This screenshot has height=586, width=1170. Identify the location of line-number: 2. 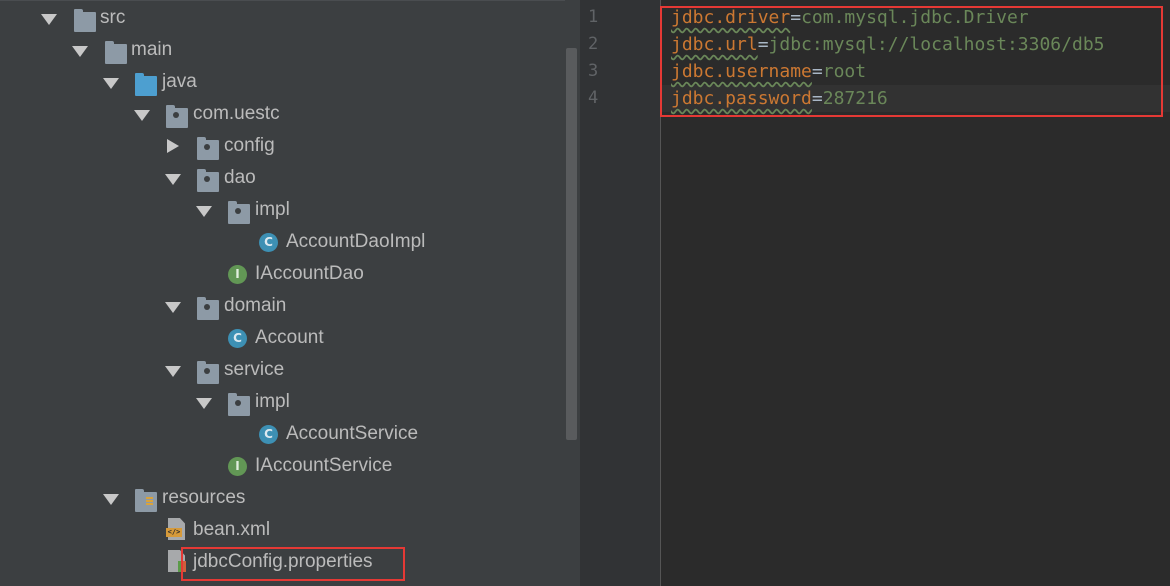
(593, 44).